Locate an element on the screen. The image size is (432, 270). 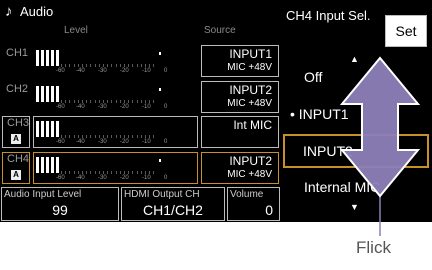
source-button-ch3: Int MIC is located at coordinates (240, 132).